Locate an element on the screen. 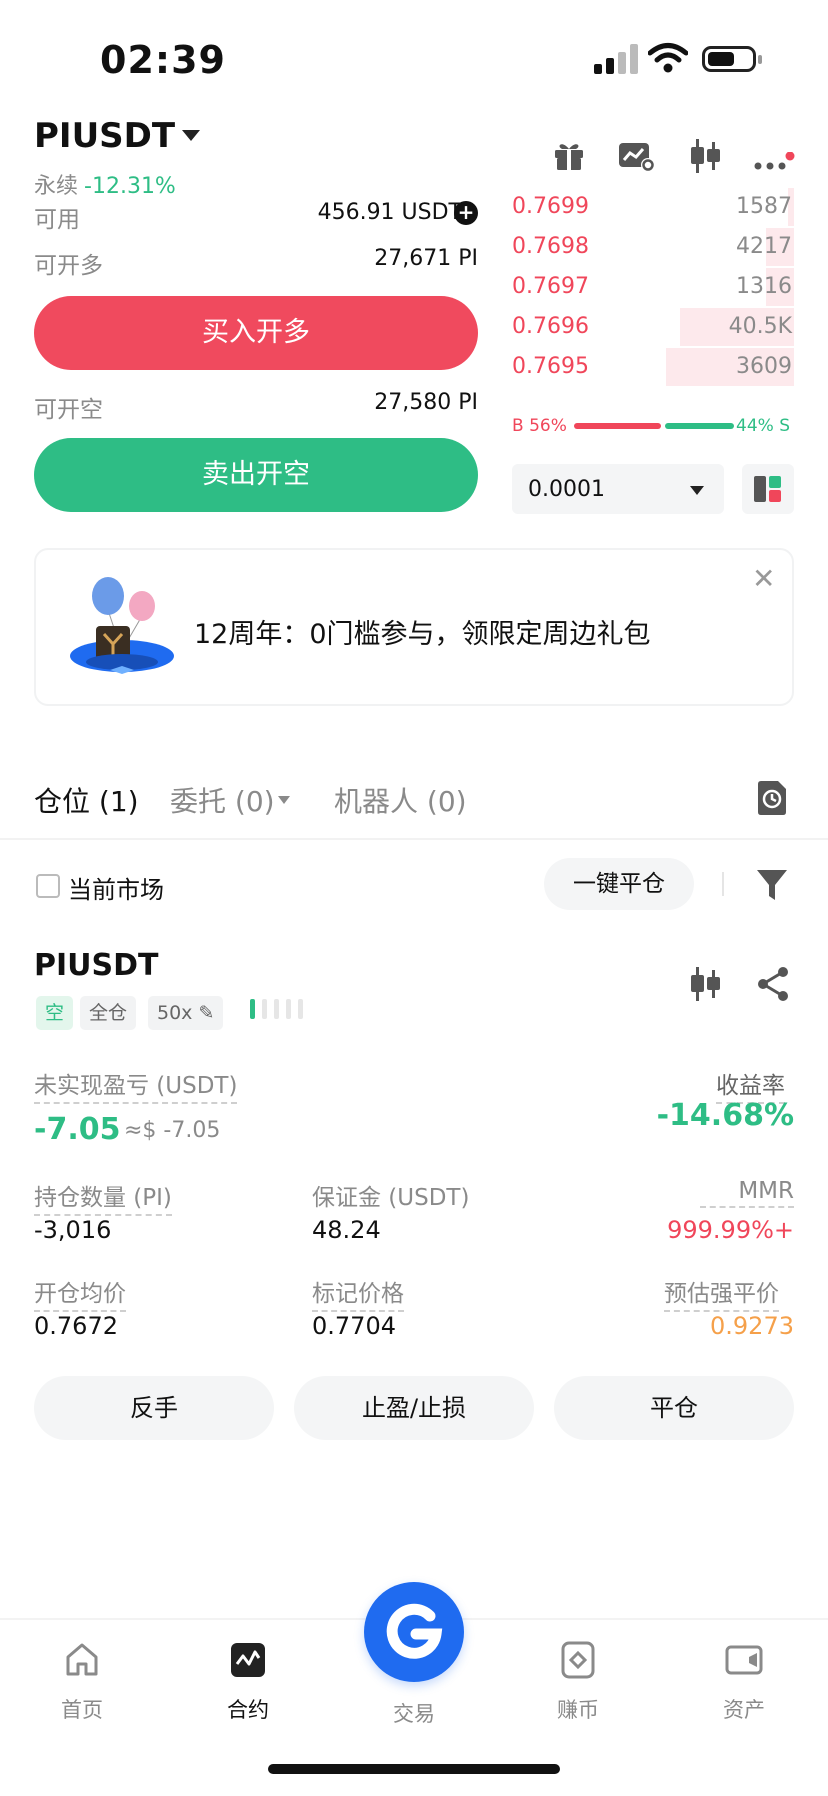 Image resolution: width=828 pixels, height=1796 pixels. liq-price-value: 0.9273 is located at coordinates (752, 1326).